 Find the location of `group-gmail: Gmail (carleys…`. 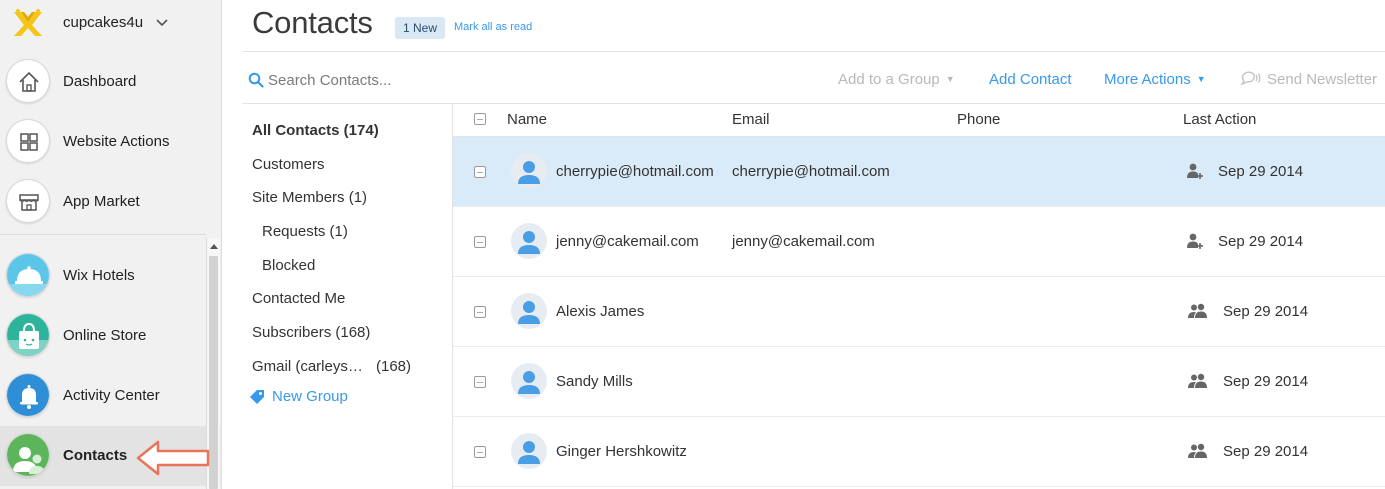

group-gmail: Gmail (carleys… is located at coordinates (307, 366).